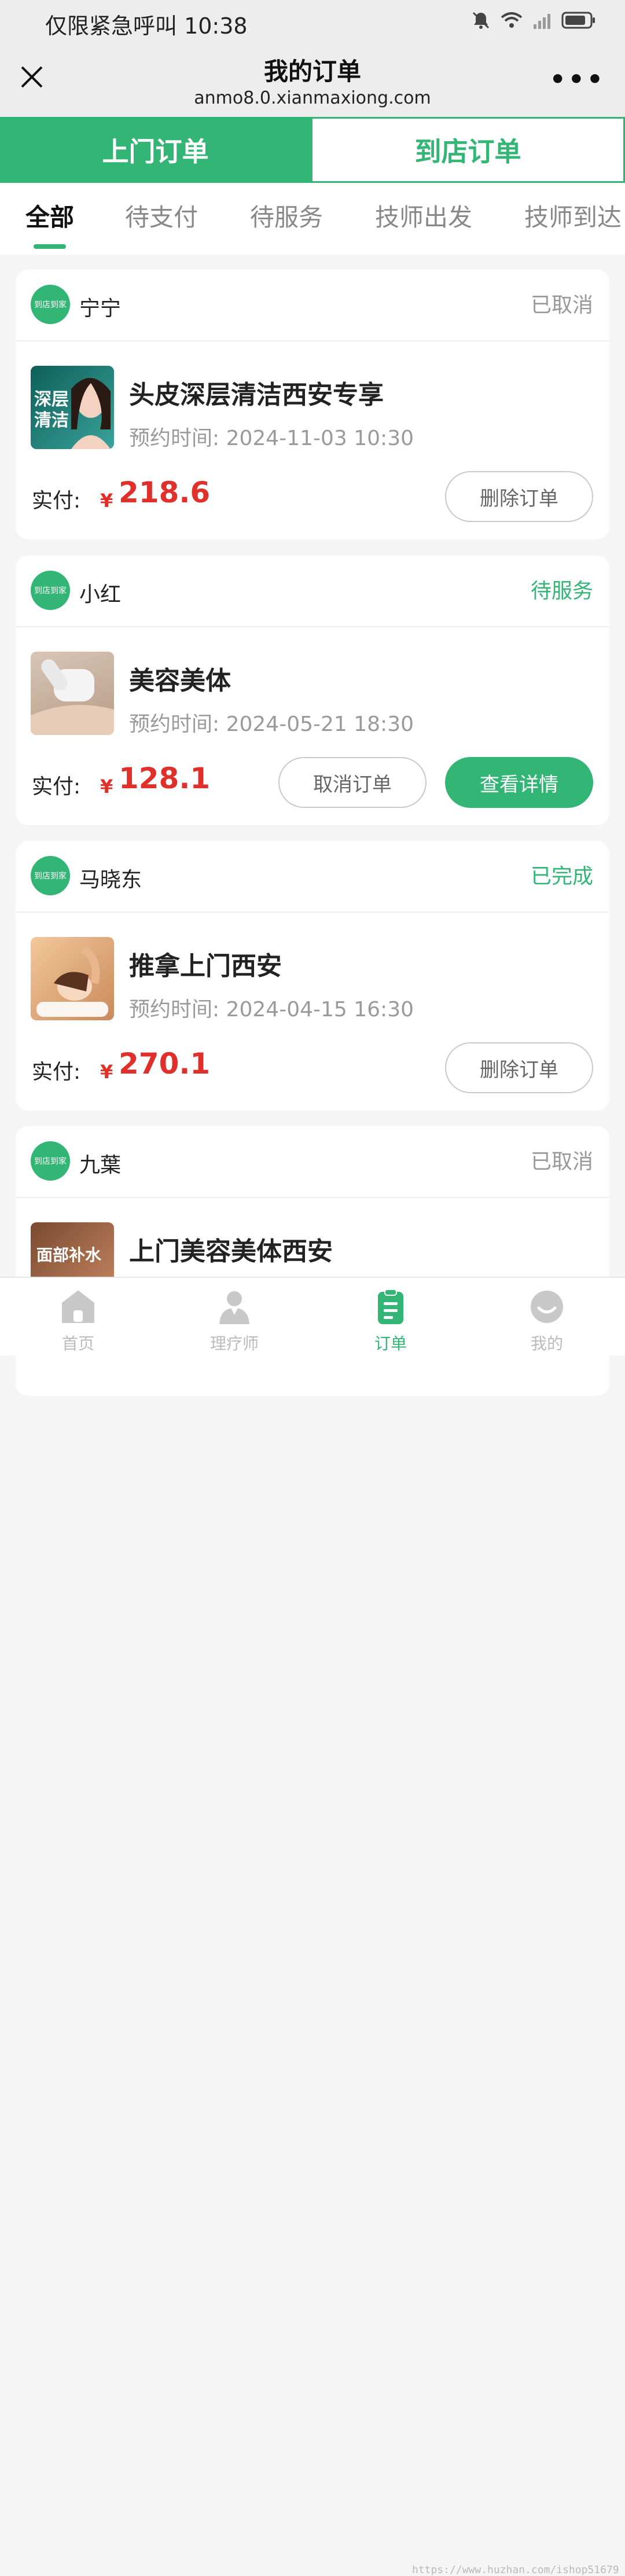 The height and width of the screenshot is (2576, 625). I want to click on tabbar-therapist: 理疗师, so click(234, 1317).